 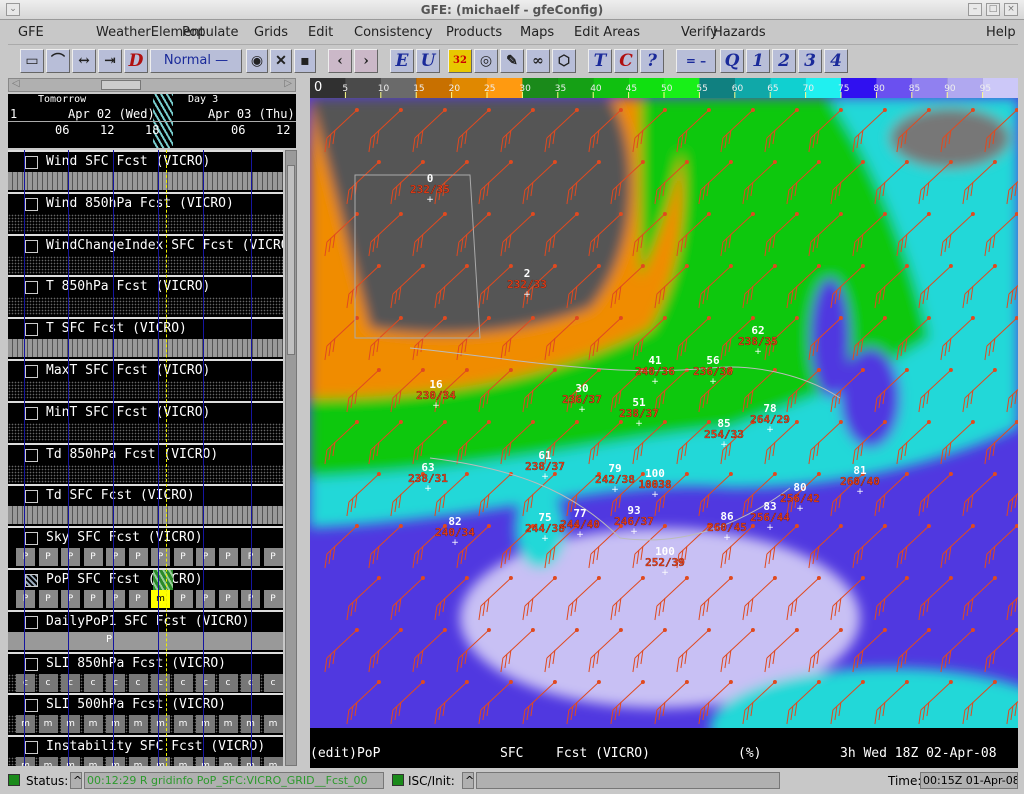 What do you see at coordinates (145, 630) in the screenshot?
I see `grid-row: DailyPoP1 SFC Fcst (VICRO) P` at bounding box center [145, 630].